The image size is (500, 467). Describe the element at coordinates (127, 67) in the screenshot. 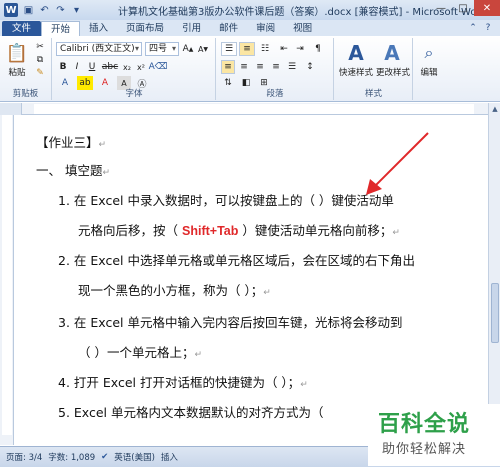

I see `subscript-icon: x₂` at that location.